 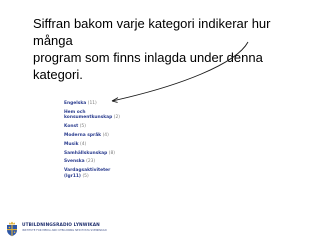 What do you see at coordinates (119, 104) in the screenshot?
I see `category-item-engelska: Engelska (11)` at bounding box center [119, 104].